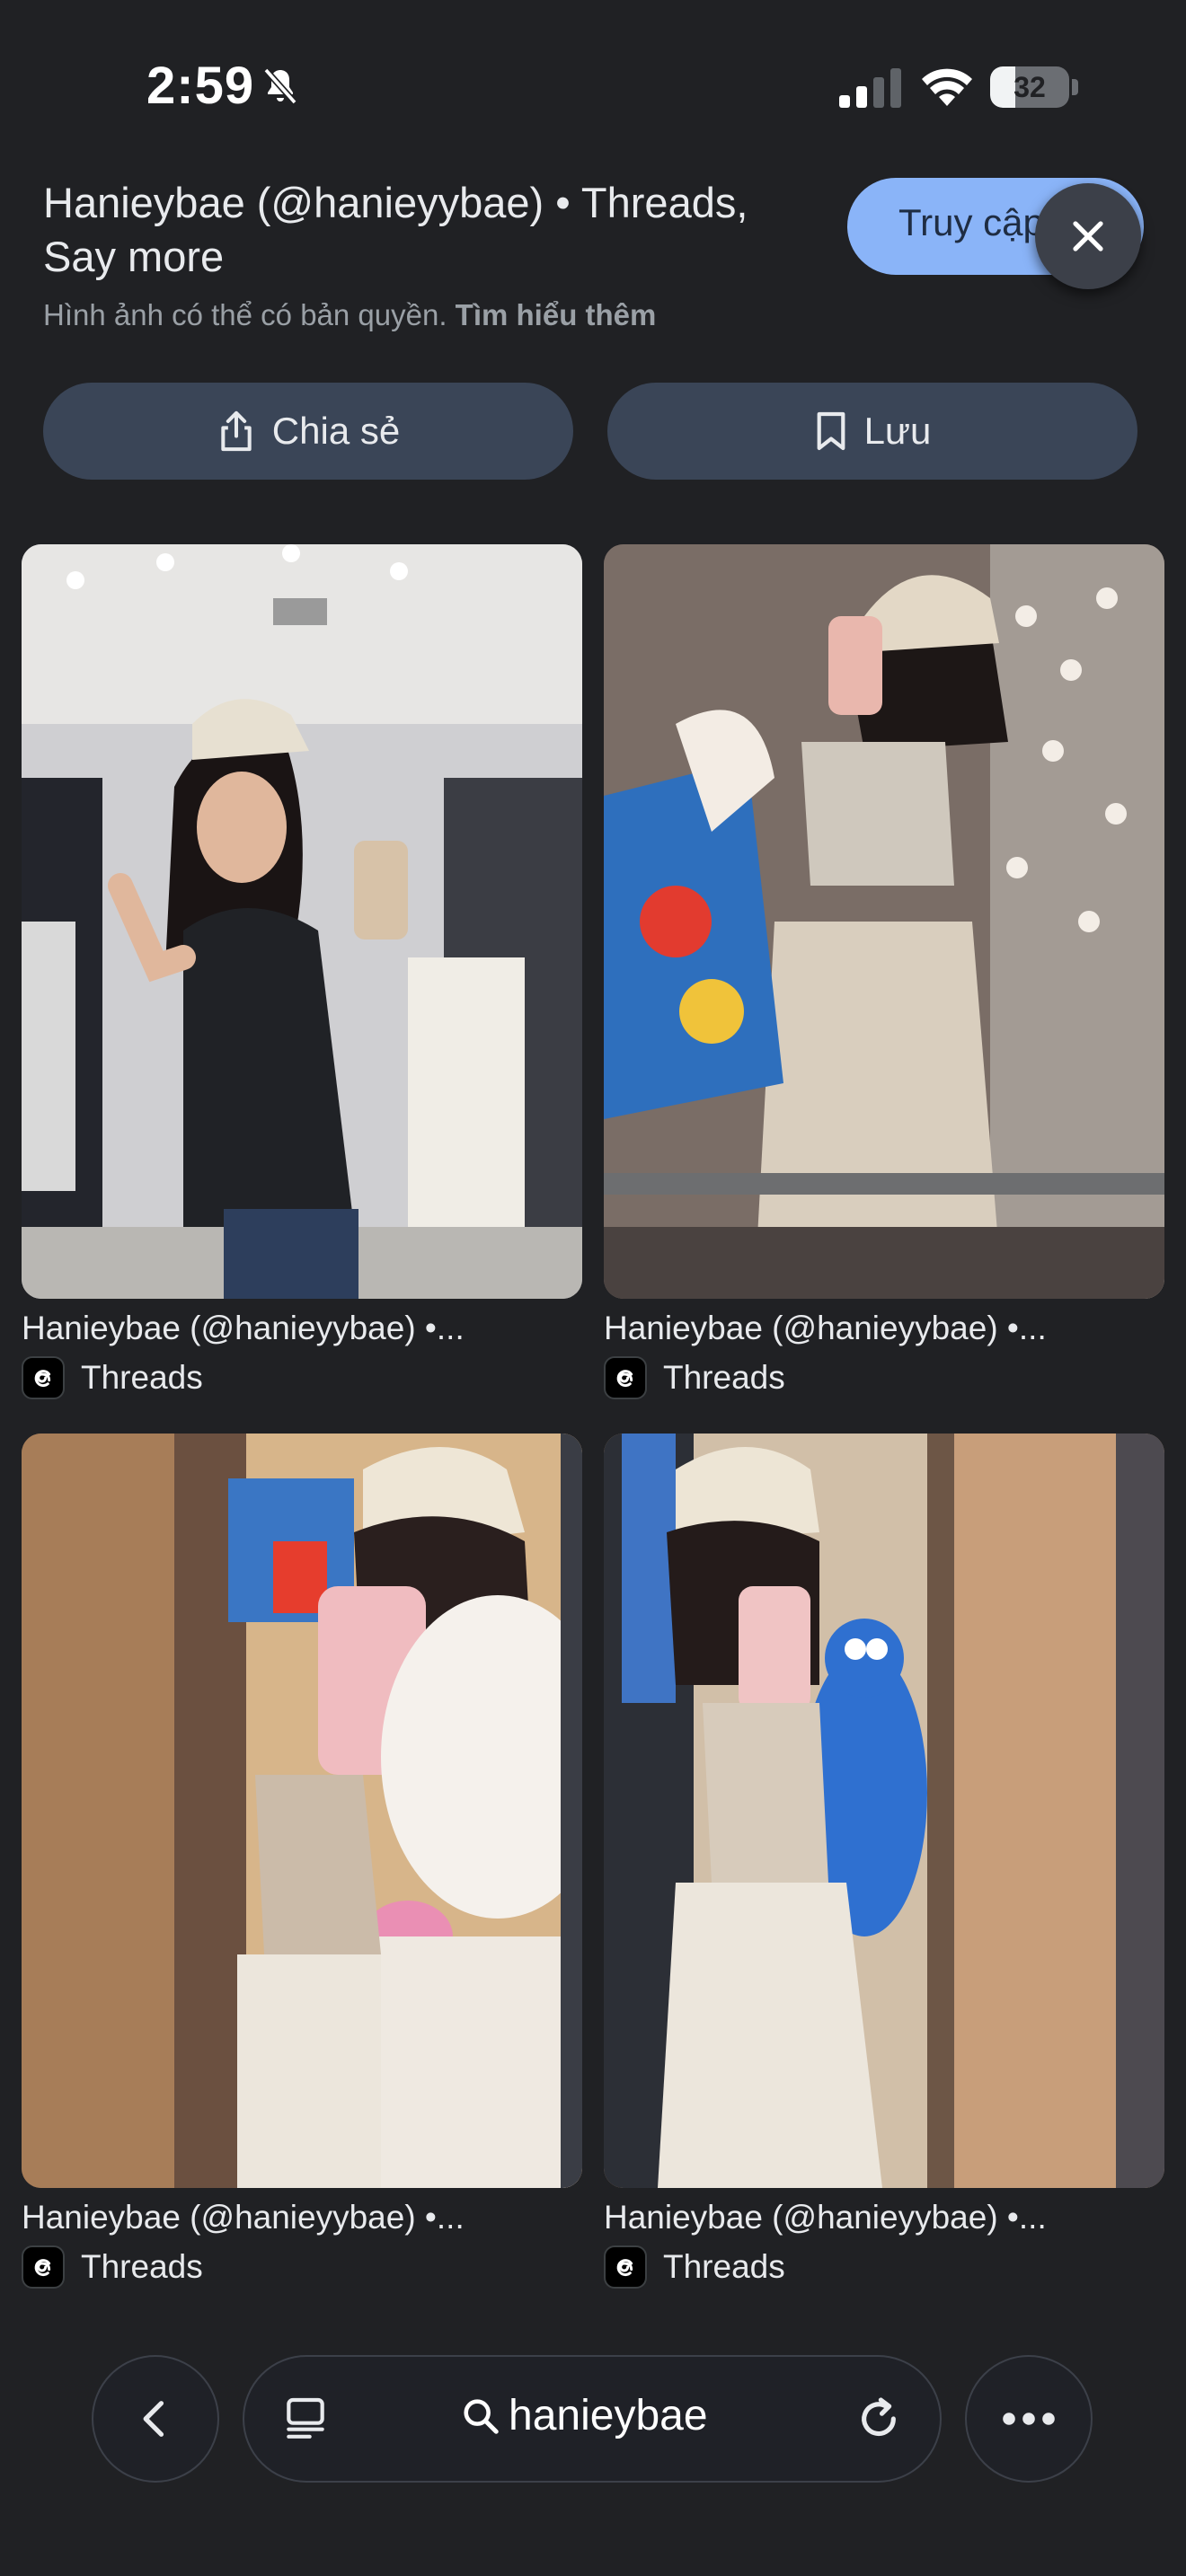 This screenshot has height=2576, width=1186. I want to click on back-button, so click(155, 2419).